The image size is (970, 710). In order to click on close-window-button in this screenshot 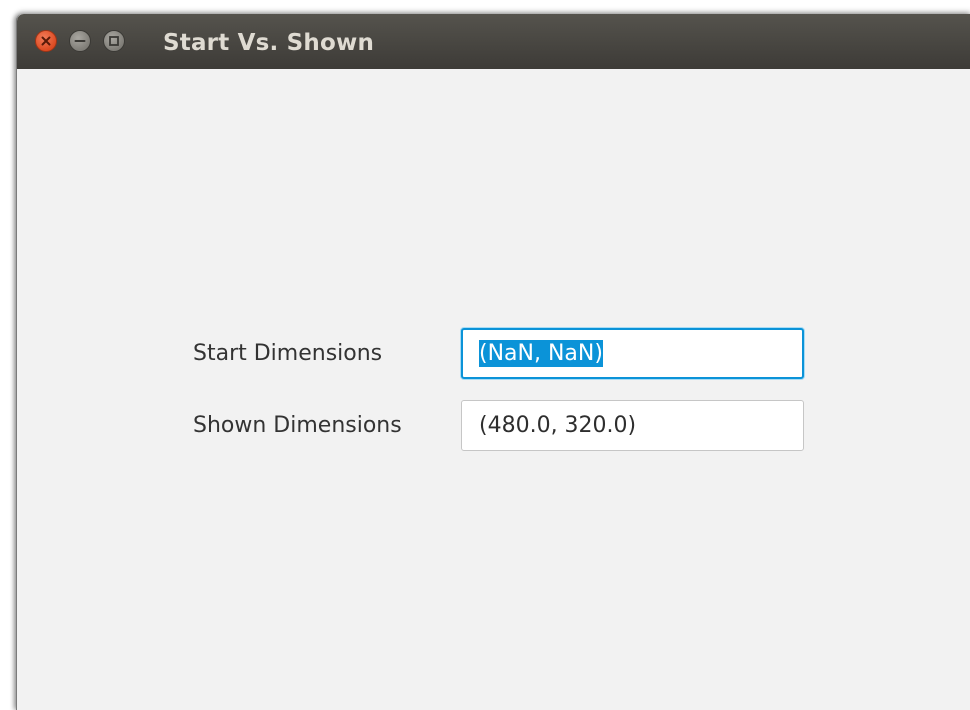, I will do `click(46, 41)`.